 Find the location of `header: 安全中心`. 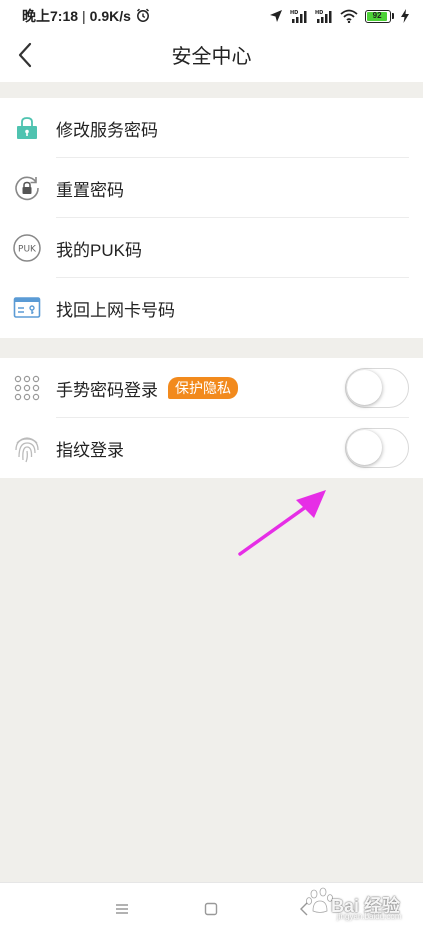

header: 安全中心 is located at coordinates (211, 57).